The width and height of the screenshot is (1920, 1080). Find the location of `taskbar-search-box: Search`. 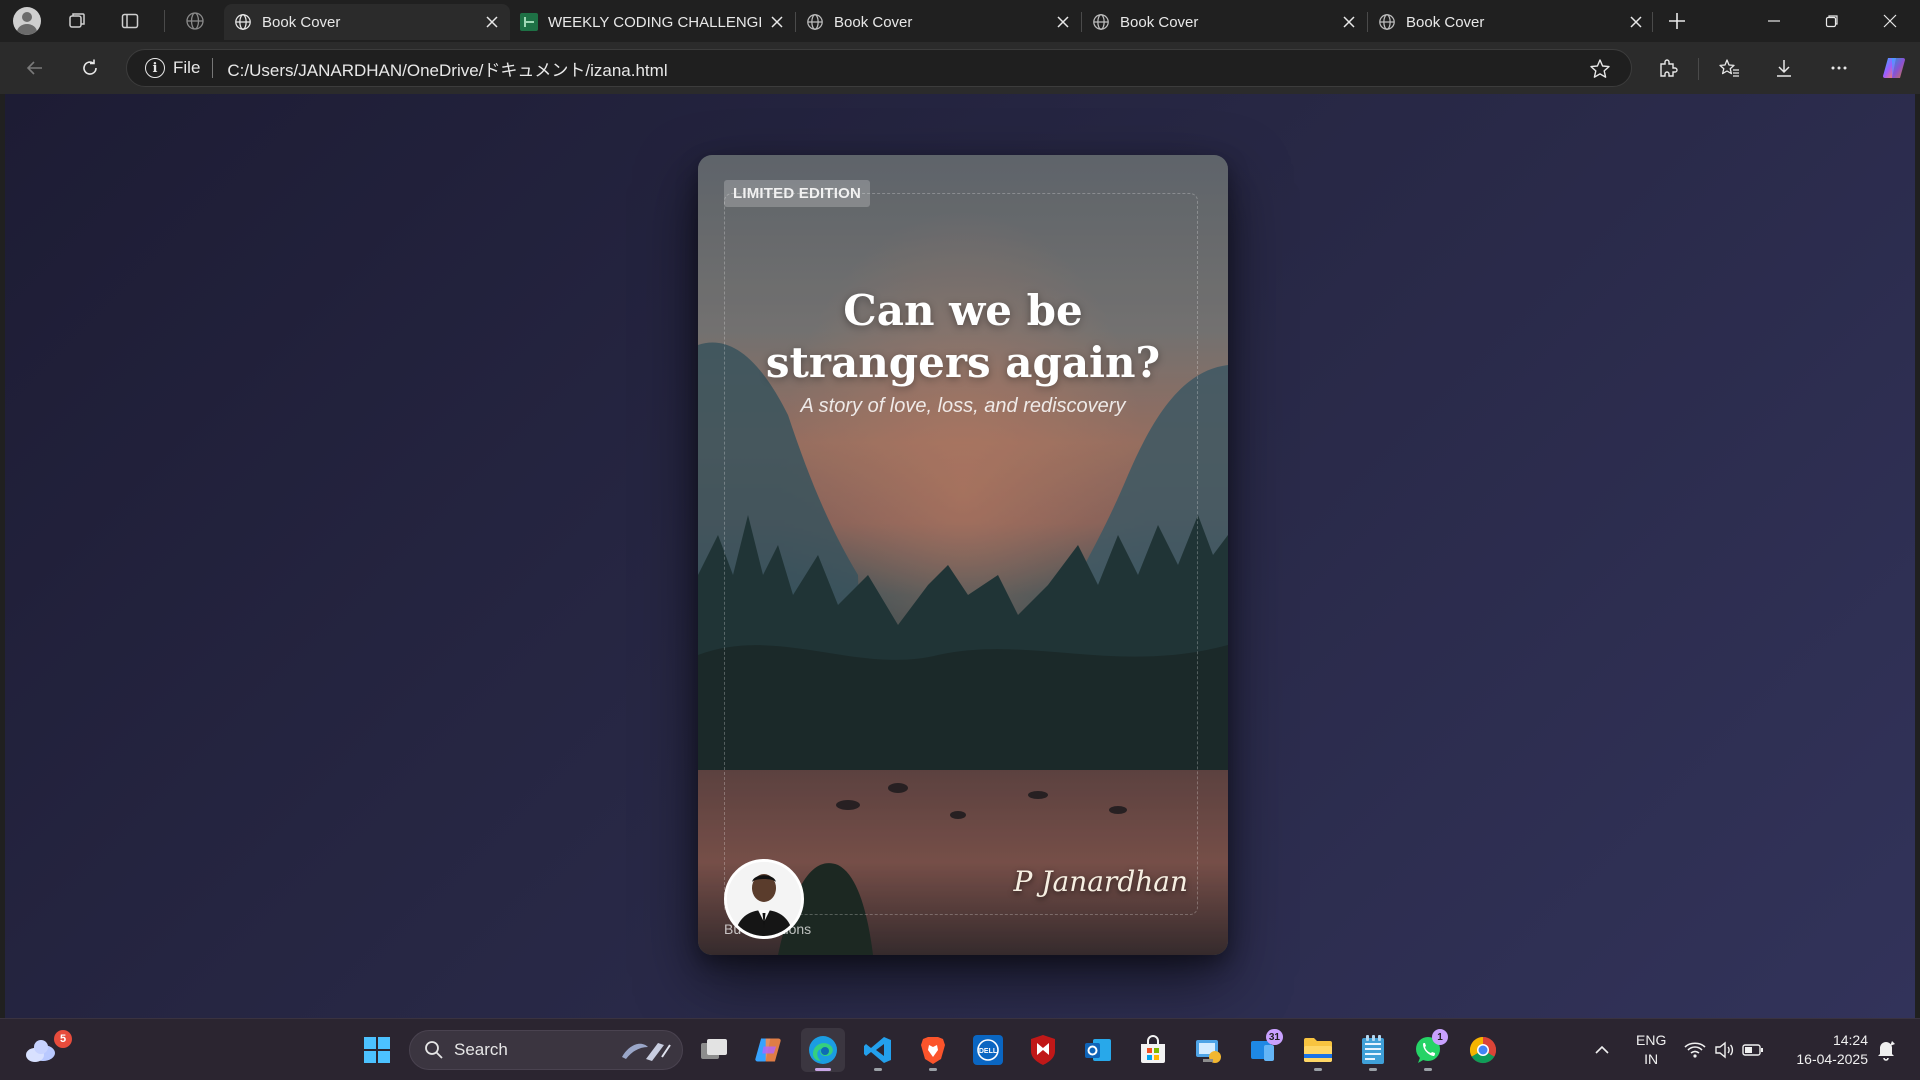

taskbar-search-box: Search is located at coordinates (546, 1050).